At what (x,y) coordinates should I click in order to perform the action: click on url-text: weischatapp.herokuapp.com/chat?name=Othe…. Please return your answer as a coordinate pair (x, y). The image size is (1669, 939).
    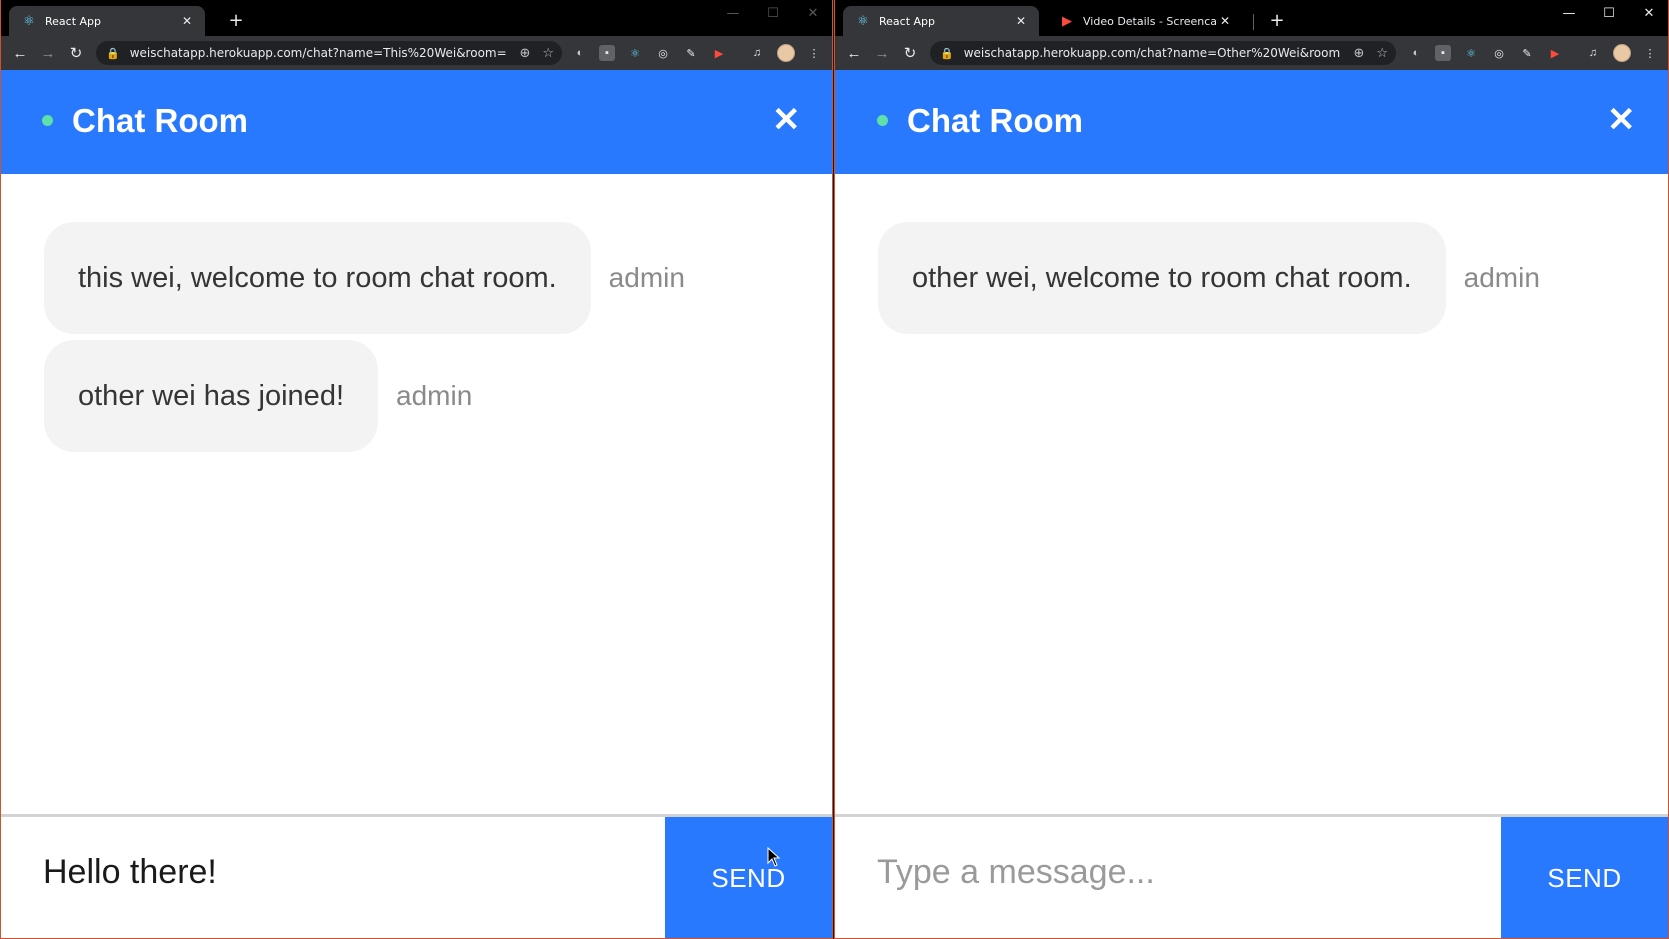
    Looking at the image, I should click on (1152, 53).